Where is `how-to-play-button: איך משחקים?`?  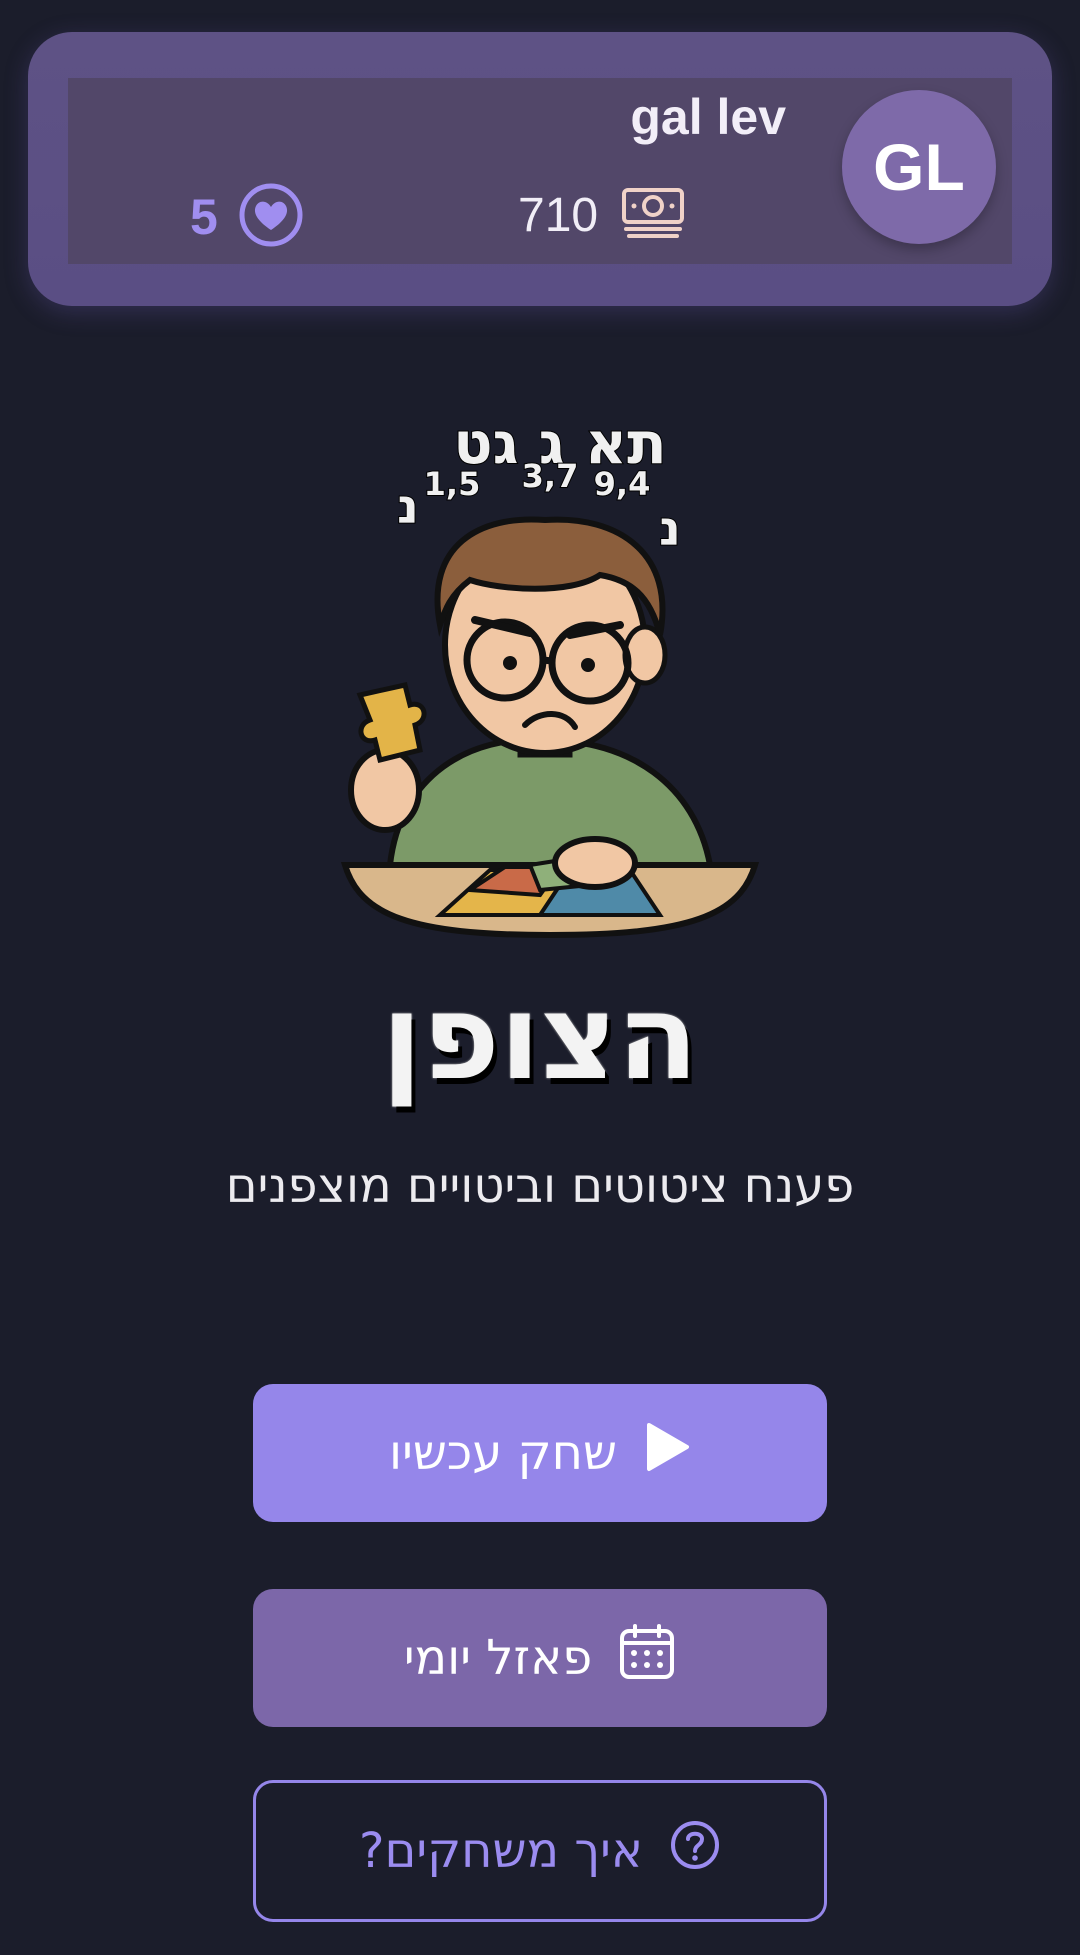
how-to-play-button: איך משחקים? is located at coordinates (540, 1851).